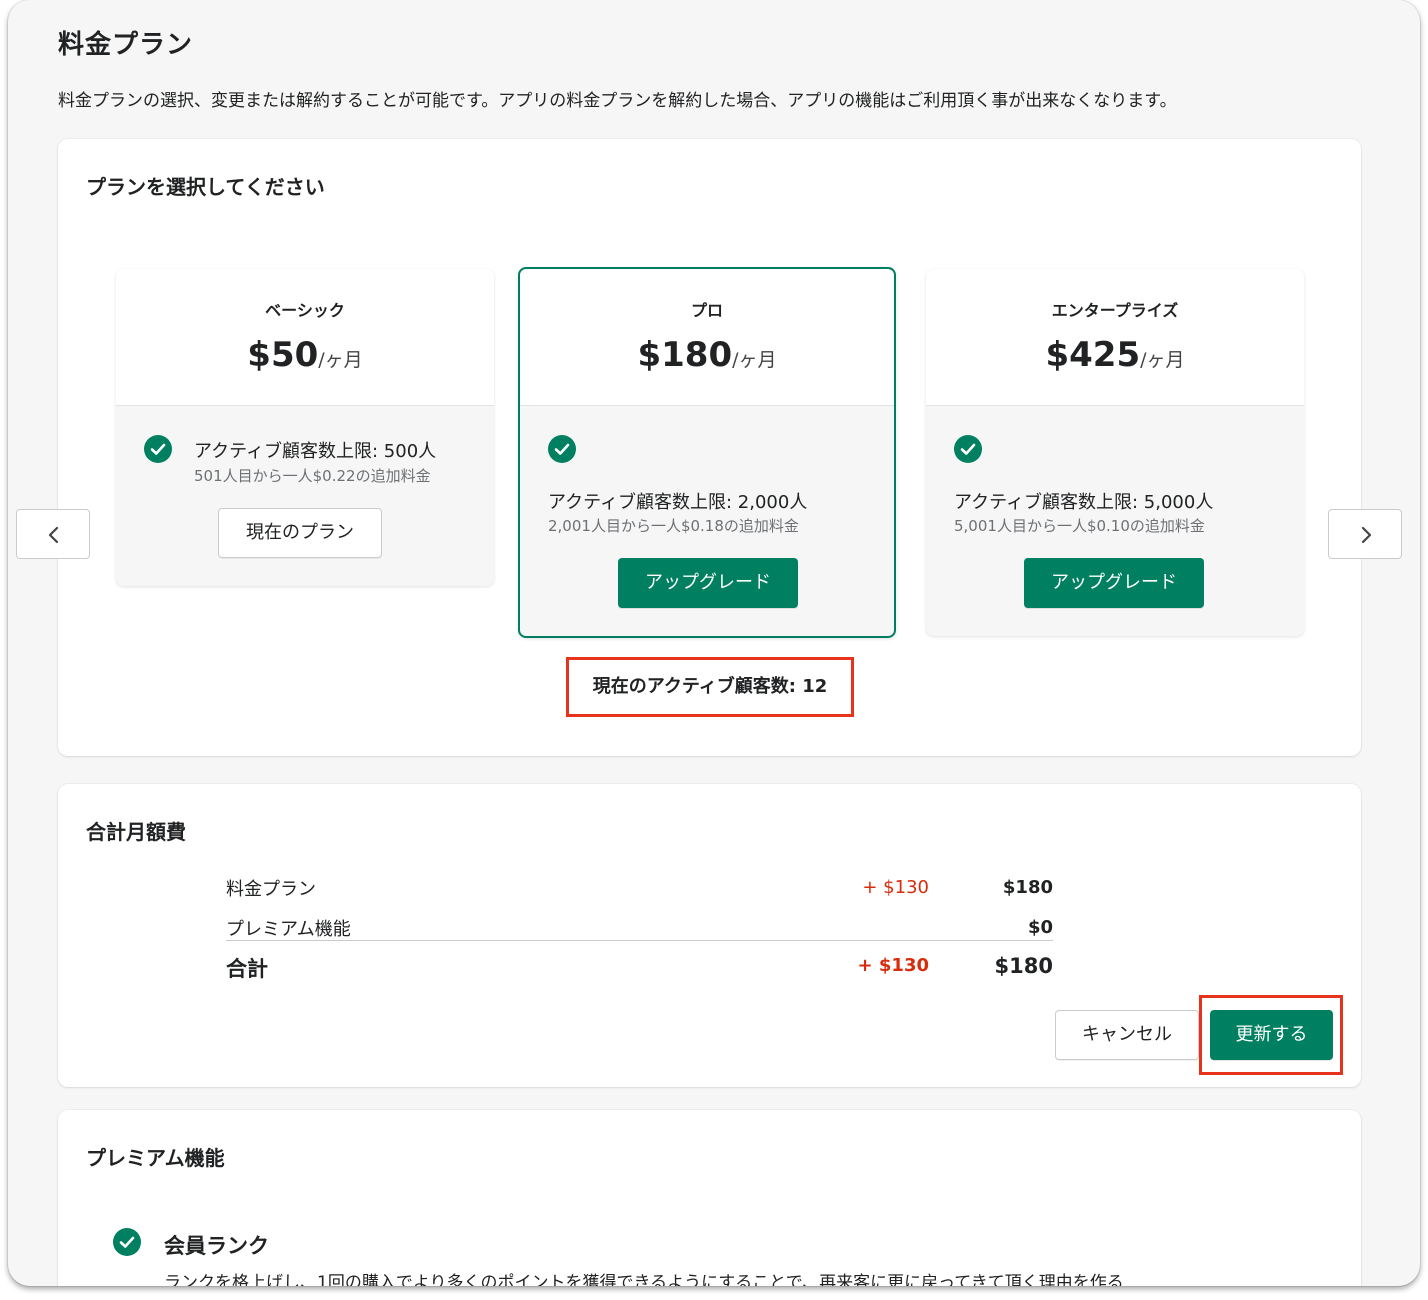 The width and height of the screenshot is (1428, 1300). Describe the element at coordinates (1127, 1035) in the screenshot. I see `cancel-button: キャンセル` at that location.